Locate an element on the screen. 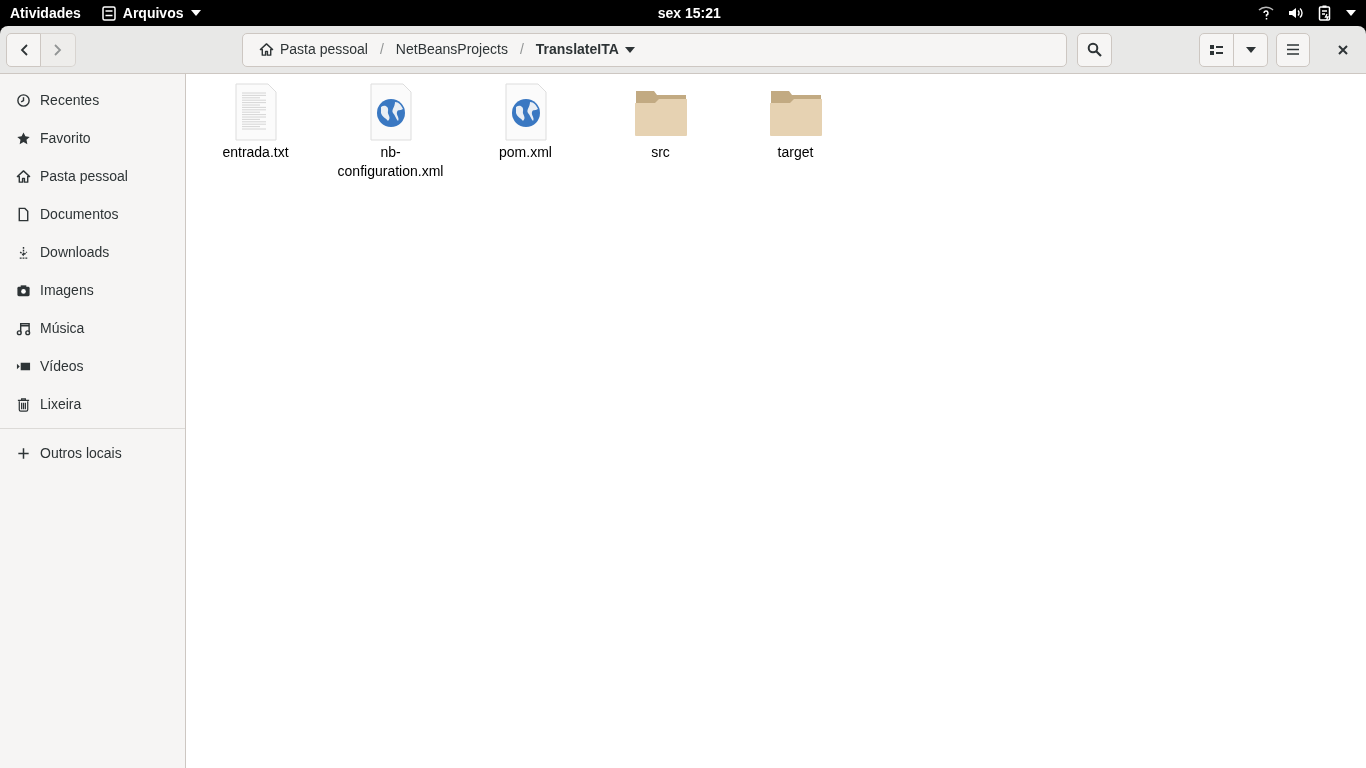  list-view-icon is located at coordinates (1216, 49).